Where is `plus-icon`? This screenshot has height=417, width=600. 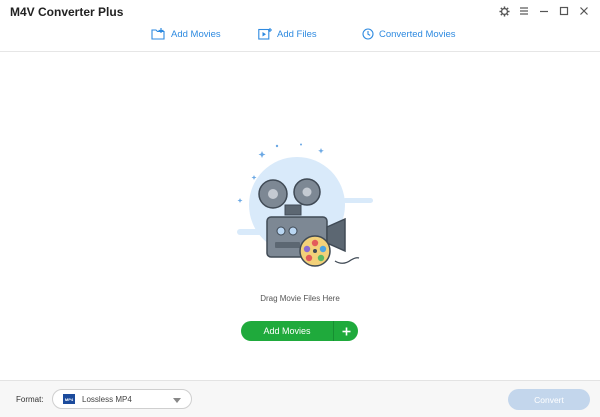
plus-icon is located at coordinates (346, 331).